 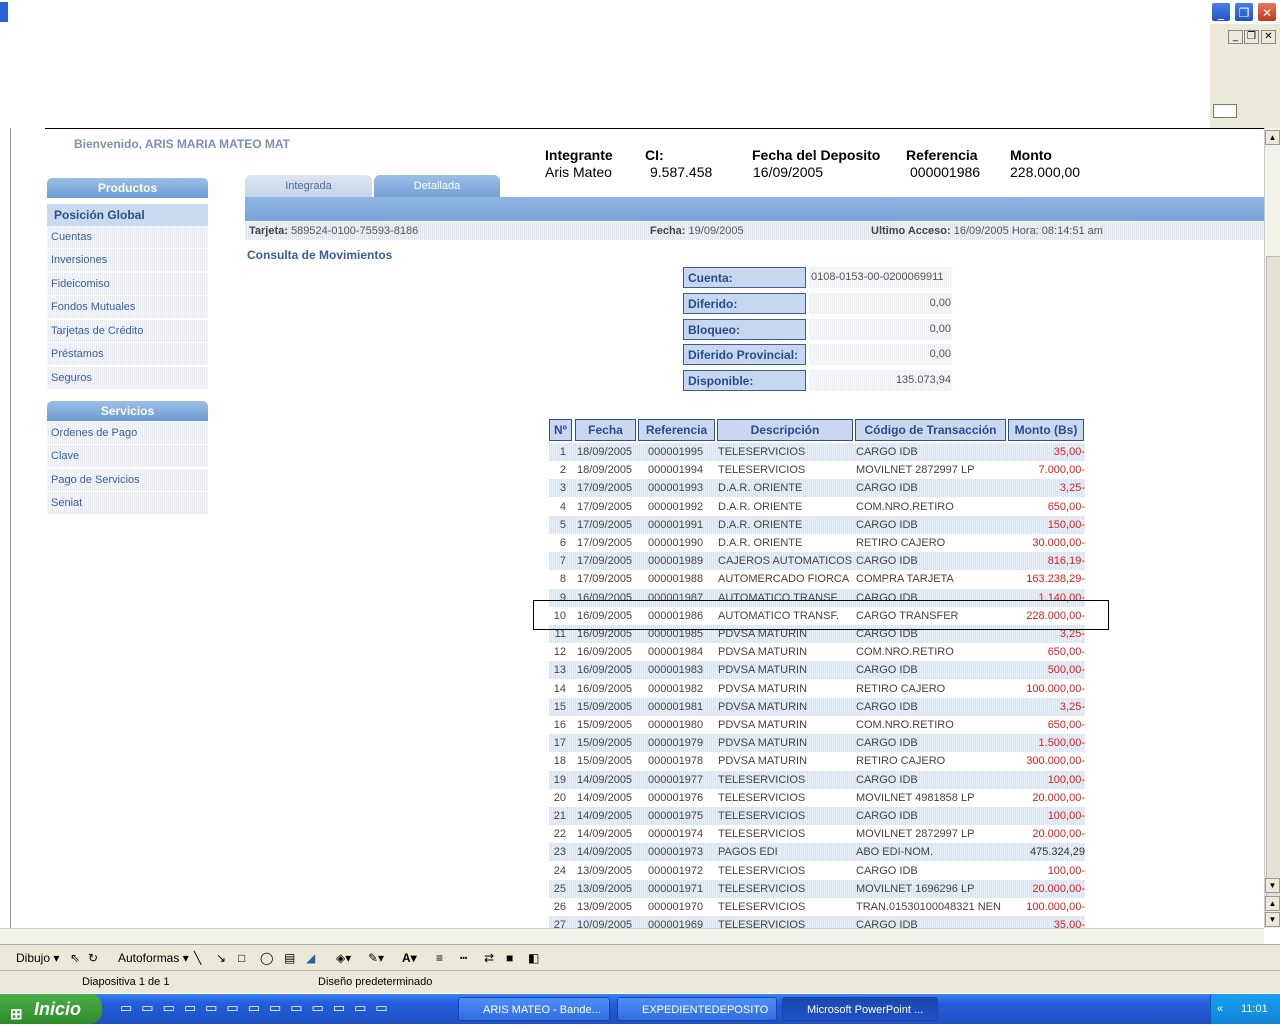 I want to click on start-button: ⊞ Inicio, so click(x=51, y=1009).